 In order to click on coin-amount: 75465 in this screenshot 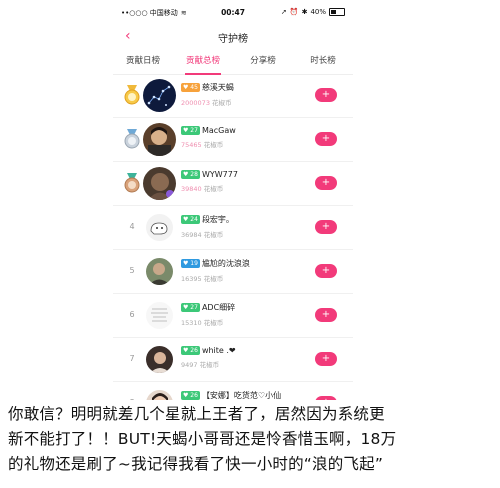, I will do `click(191, 145)`.